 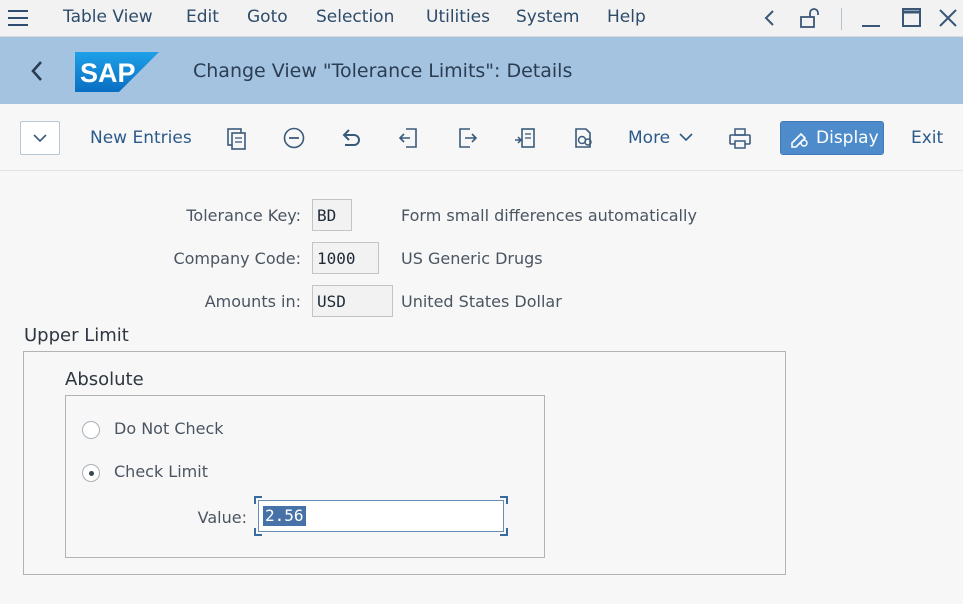 I want to click on display-glasses-icon, so click(x=799, y=140).